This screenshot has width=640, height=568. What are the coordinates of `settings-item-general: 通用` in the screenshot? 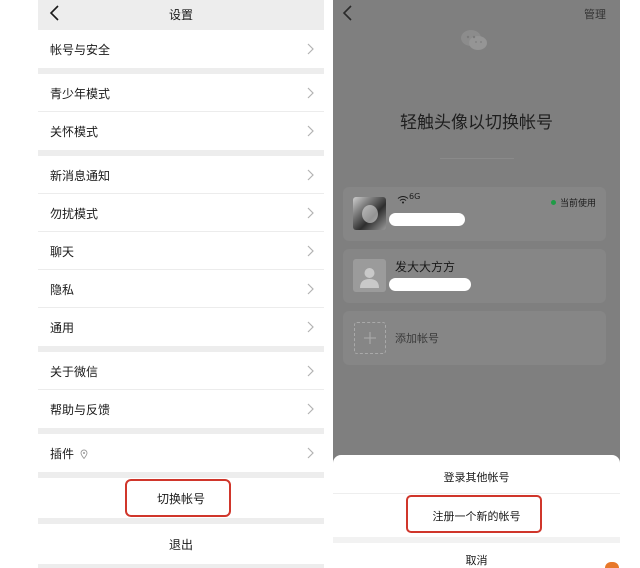 It's located at (181, 327).